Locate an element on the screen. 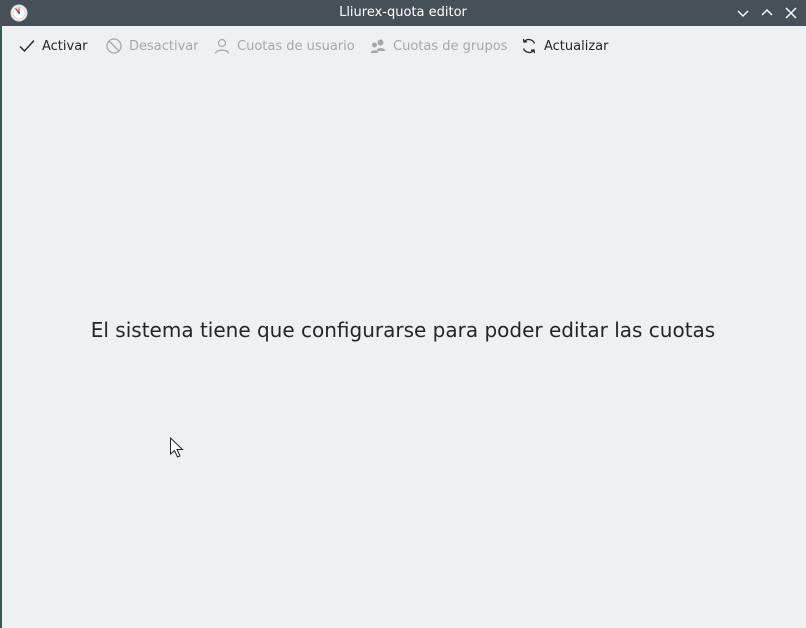  close-icon is located at coordinates (791, 13).